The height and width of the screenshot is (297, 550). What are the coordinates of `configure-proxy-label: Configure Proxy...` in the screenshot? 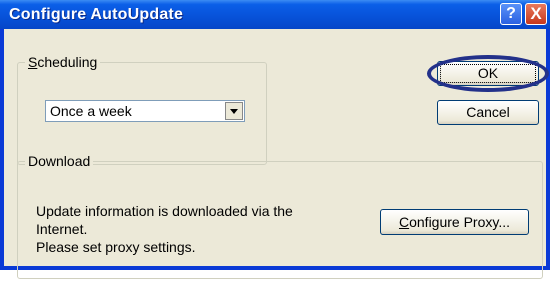 It's located at (454, 222).